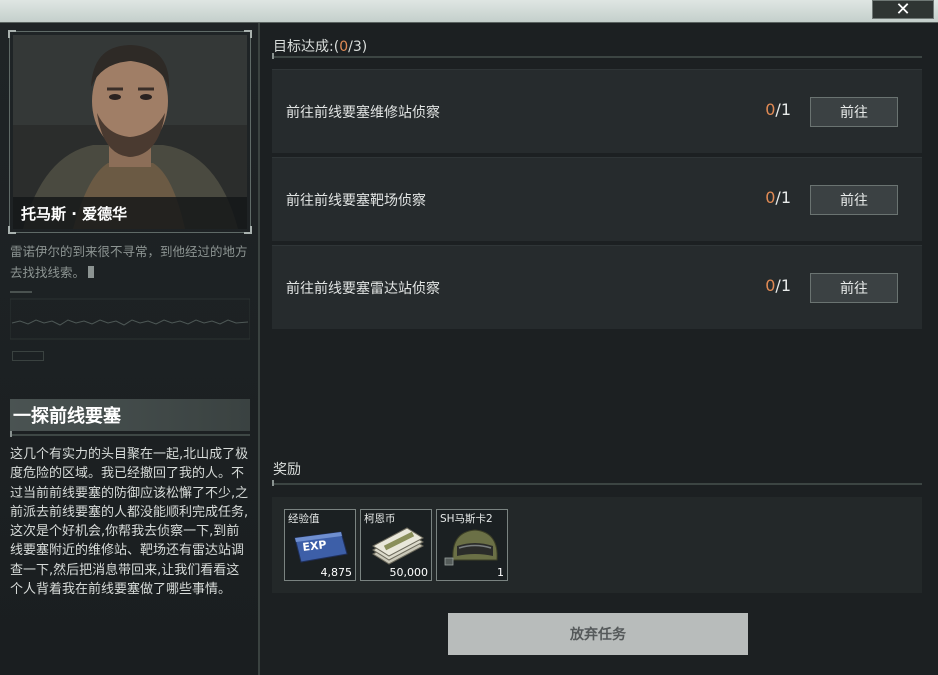 This screenshot has height=675, width=938. I want to click on objectives-divider, so click(597, 56).